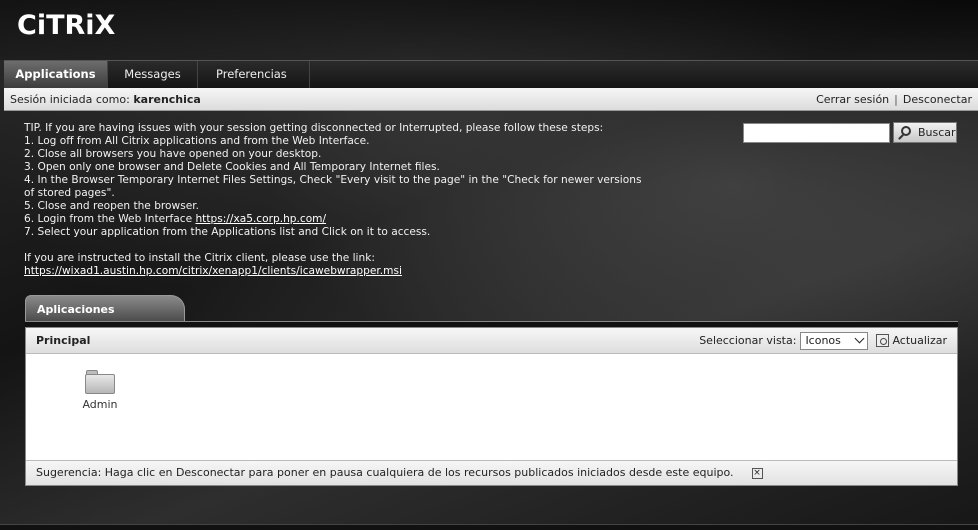  I want to click on search-icon, so click(906, 131).